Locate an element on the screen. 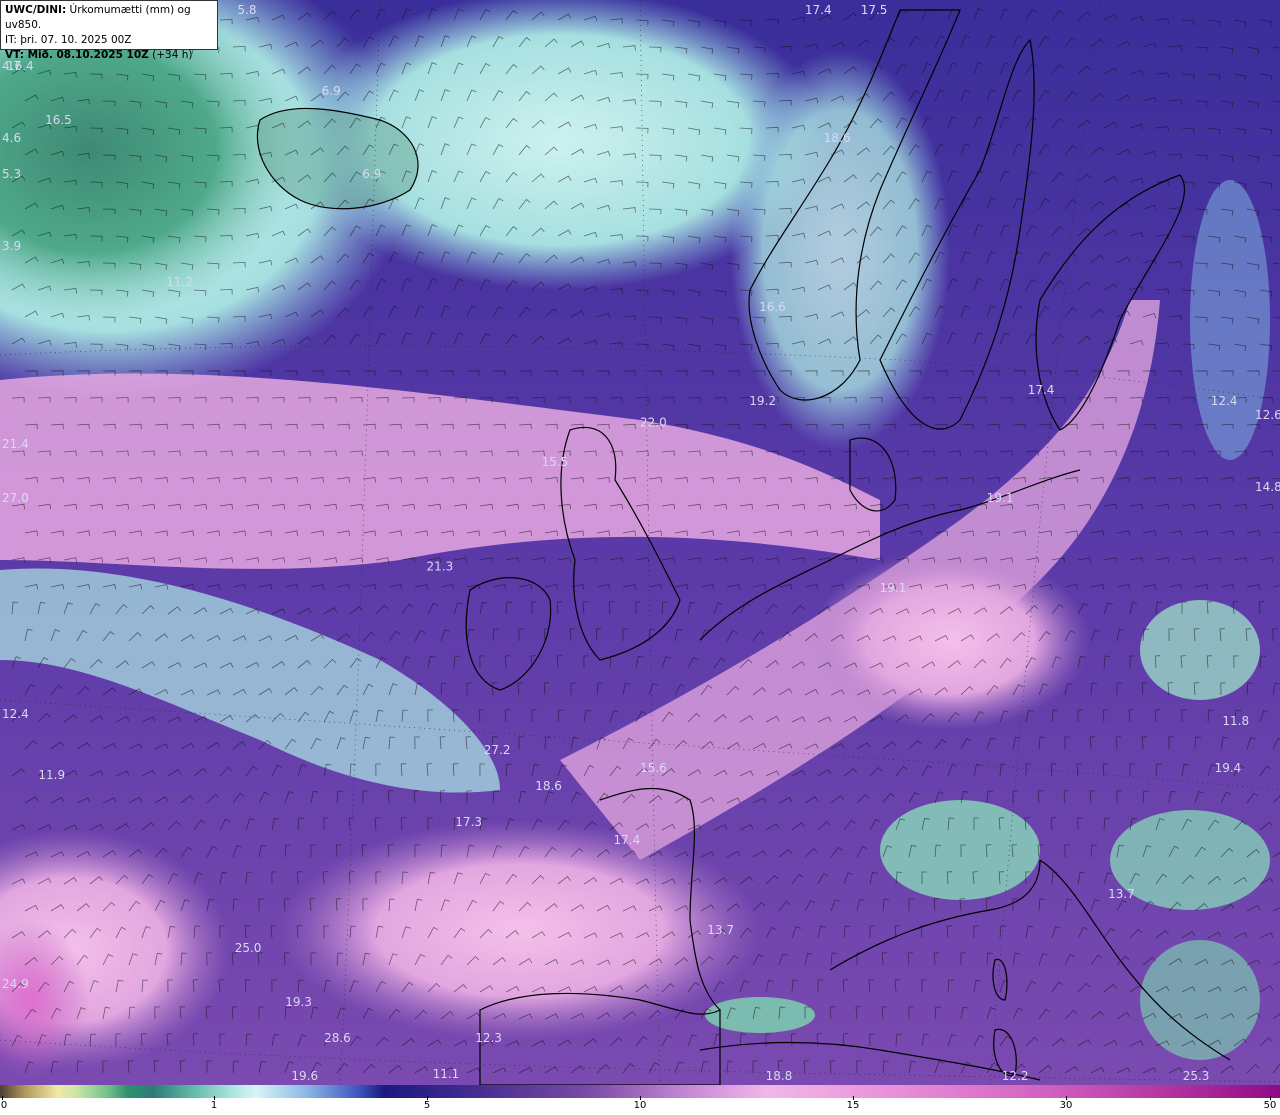  dry-patch-italy is located at coordinates (1200, 1000).